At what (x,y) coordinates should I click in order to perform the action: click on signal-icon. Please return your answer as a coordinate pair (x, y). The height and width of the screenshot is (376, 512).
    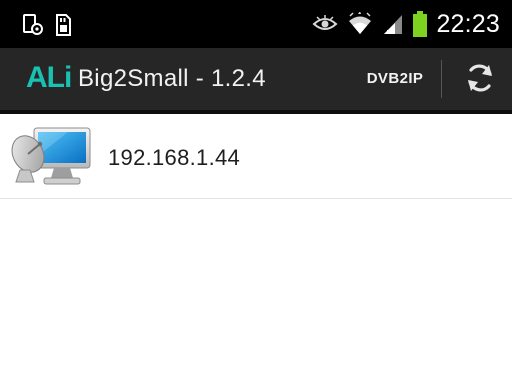
    Looking at the image, I should click on (393, 24).